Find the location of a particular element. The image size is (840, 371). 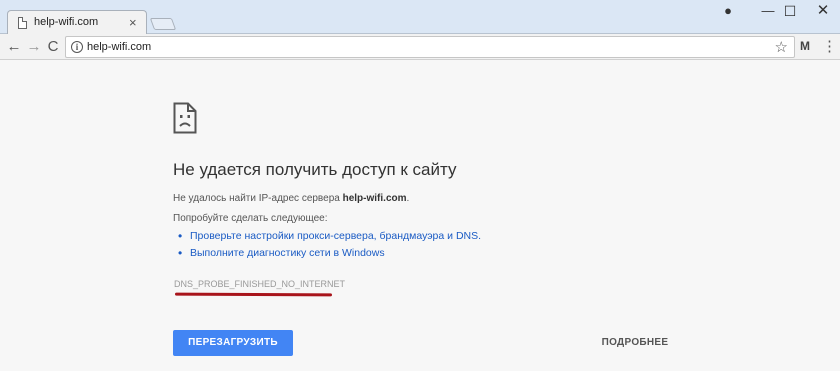

back-button: ← is located at coordinates (14, 47).